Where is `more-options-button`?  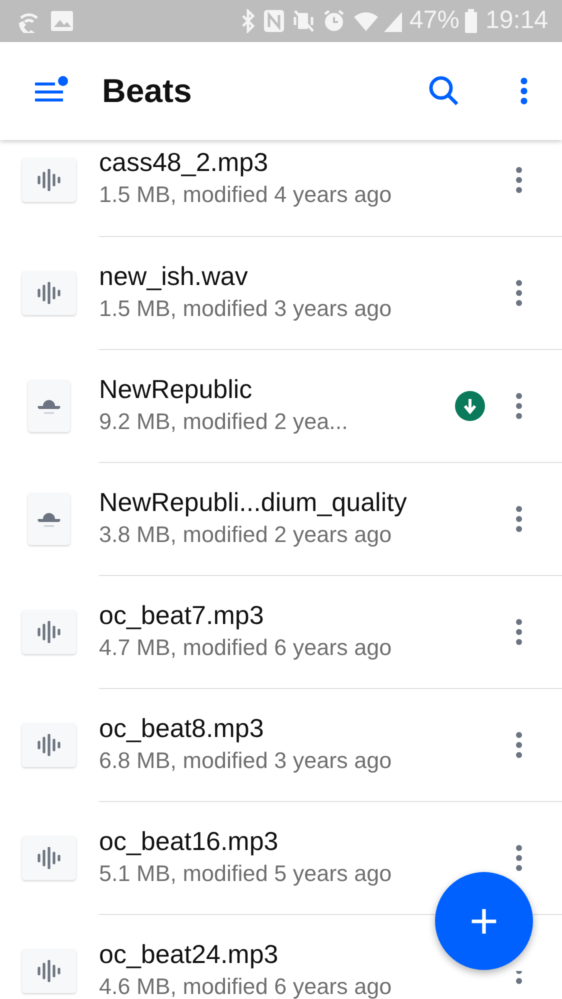 more-options-button is located at coordinates (524, 91).